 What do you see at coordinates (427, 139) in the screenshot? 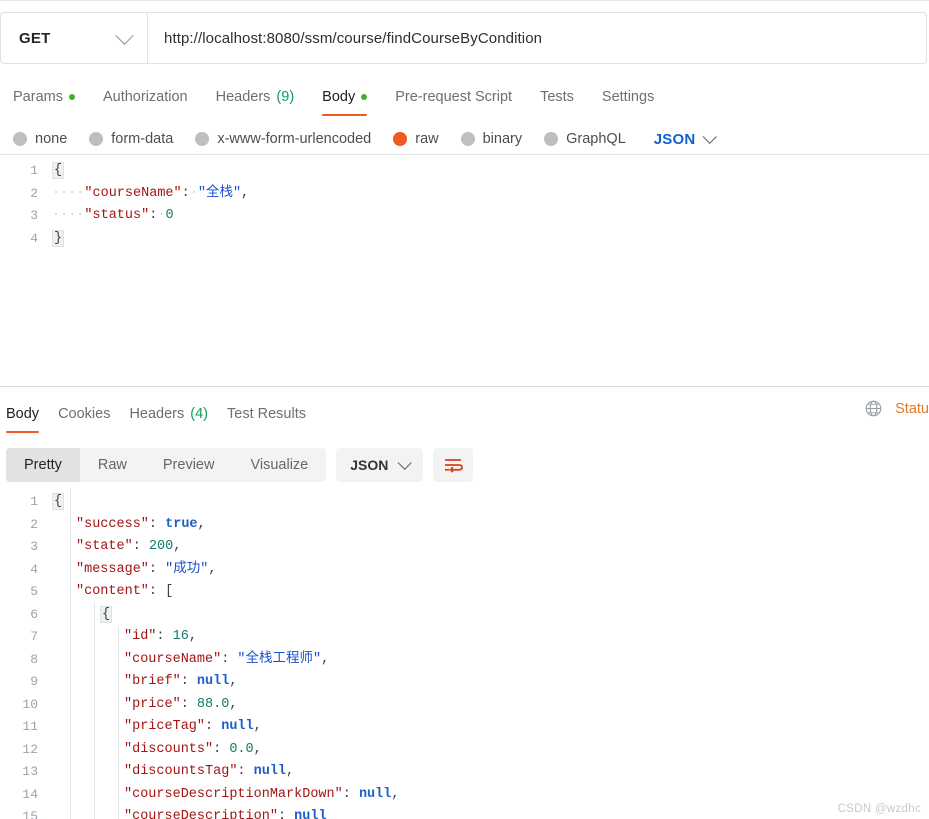
I see `body-type-label: raw` at bounding box center [427, 139].